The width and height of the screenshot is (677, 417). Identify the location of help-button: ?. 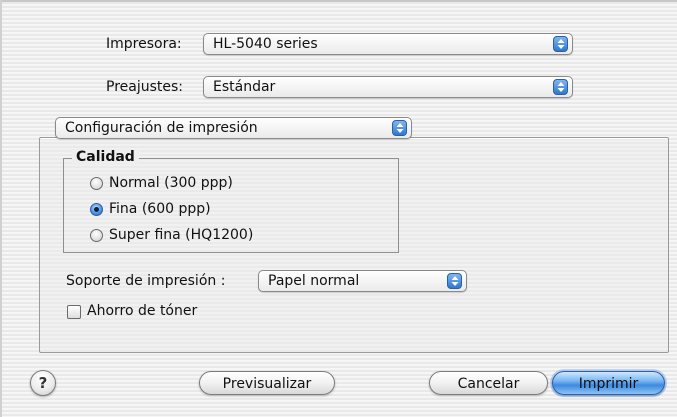
(43, 383).